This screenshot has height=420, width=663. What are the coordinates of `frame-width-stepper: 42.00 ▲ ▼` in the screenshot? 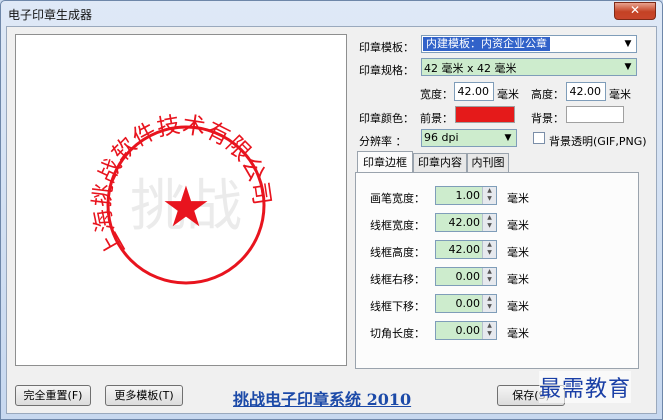 It's located at (466, 222).